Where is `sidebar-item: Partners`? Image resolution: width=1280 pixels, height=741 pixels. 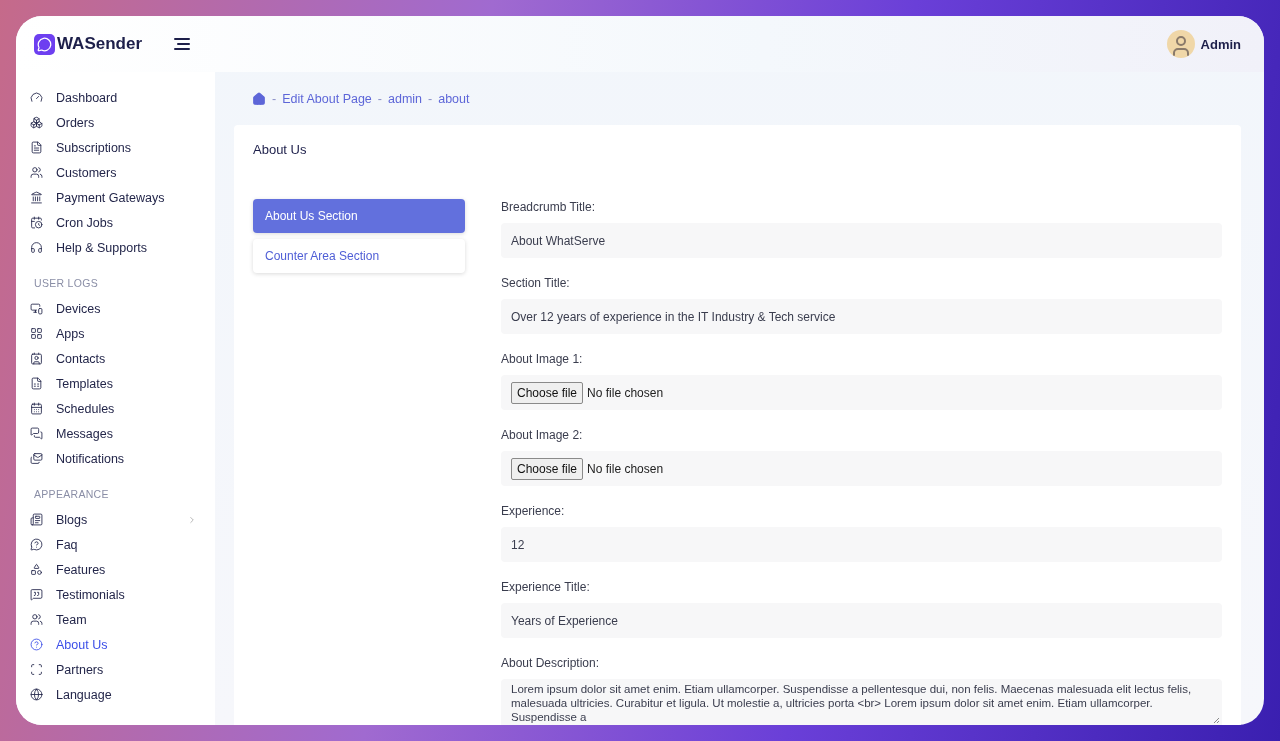
sidebar-item: Partners is located at coordinates (122, 669).